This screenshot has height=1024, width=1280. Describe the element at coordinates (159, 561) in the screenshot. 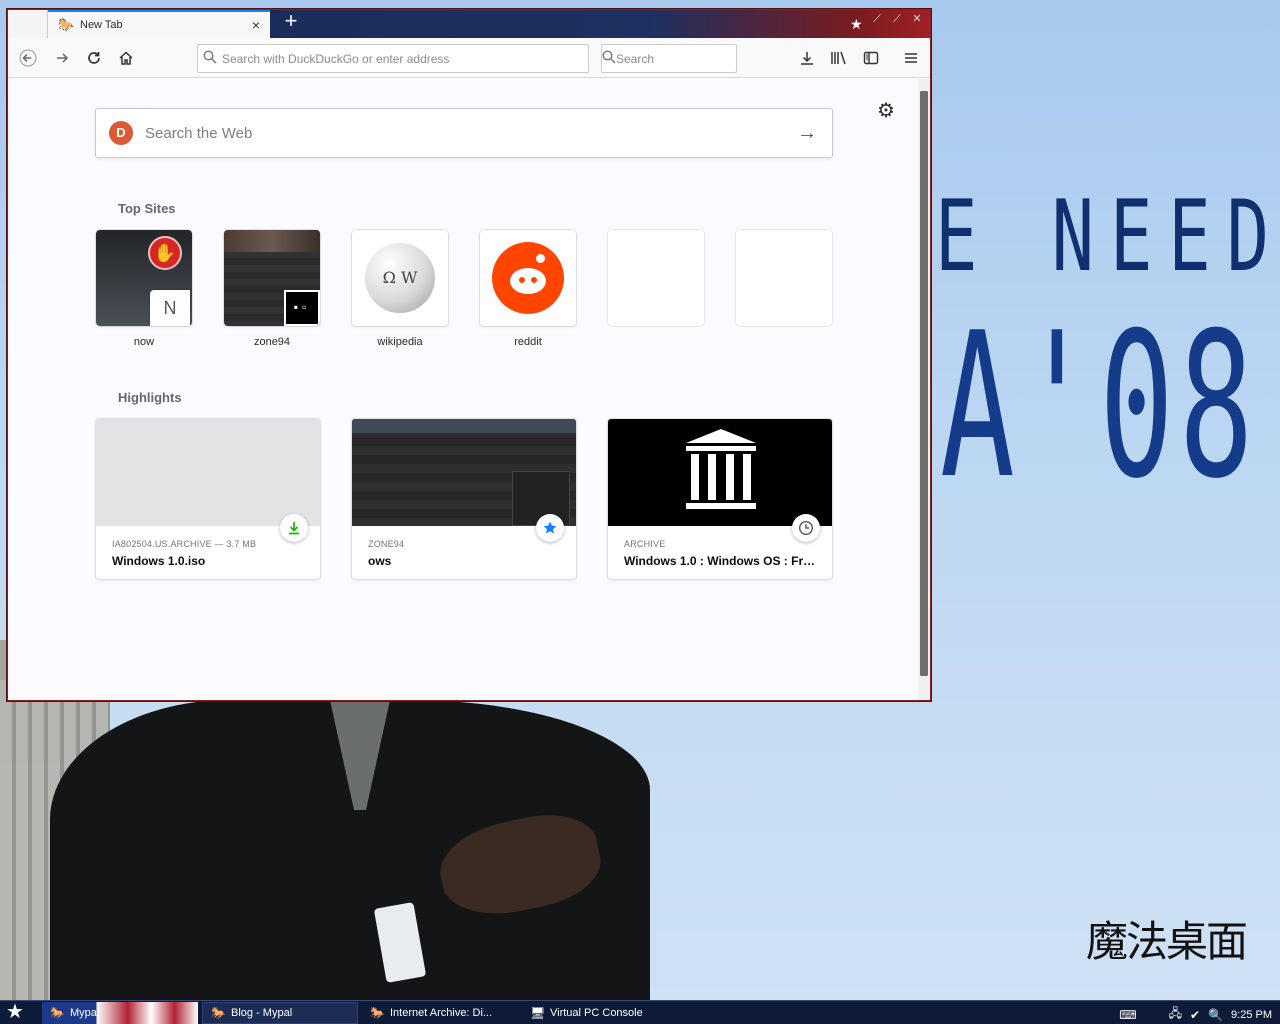

I see `highlight-title: Windows 1.0.iso` at that location.